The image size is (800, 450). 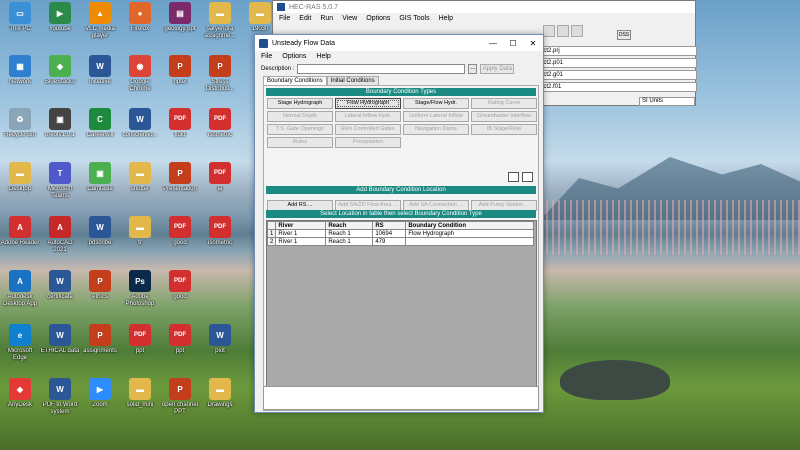 I want to click on dss-button: DSS, so click(x=624, y=35).